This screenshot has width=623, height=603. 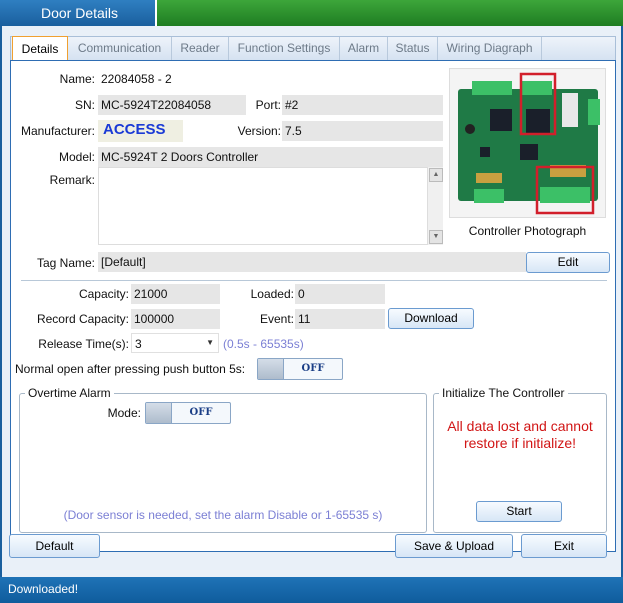 What do you see at coordinates (311, 13) in the screenshot?
I see `title-bar: Door Details` at bounding box center [311, 13].